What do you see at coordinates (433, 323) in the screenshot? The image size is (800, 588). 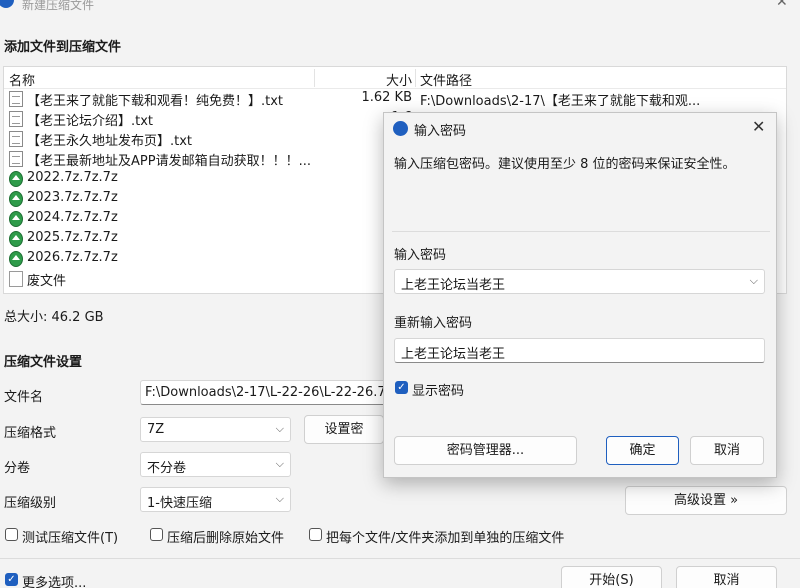 I see `confirm-password-label: 重新输入密码` at bounding box center [433, 323].